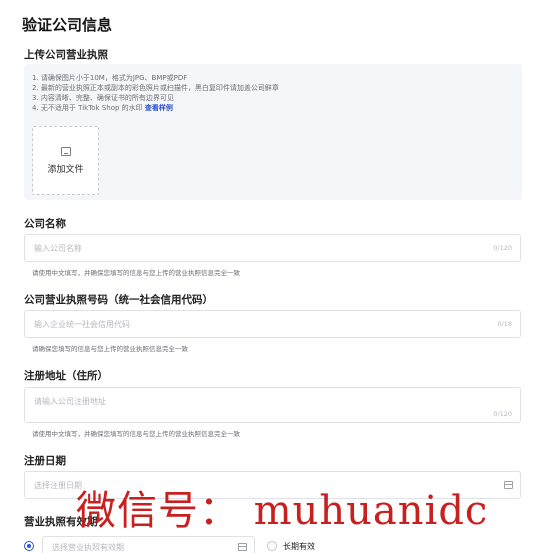 The image size is (548, 553). Describe the element at coordinates (103, 98) in the screenshot. I see `hint-line-3: 3. 内容清晰、完整、确保证书的所有边界可见` at that location.